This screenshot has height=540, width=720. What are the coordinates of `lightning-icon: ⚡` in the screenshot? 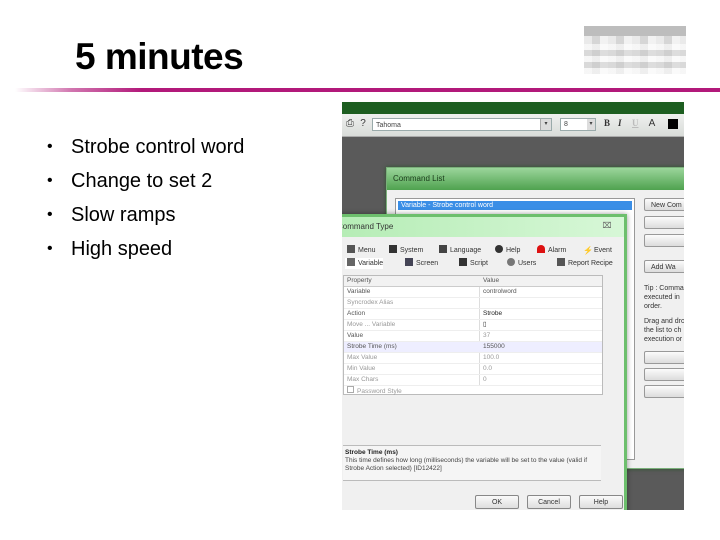 It's located at (588, 250).